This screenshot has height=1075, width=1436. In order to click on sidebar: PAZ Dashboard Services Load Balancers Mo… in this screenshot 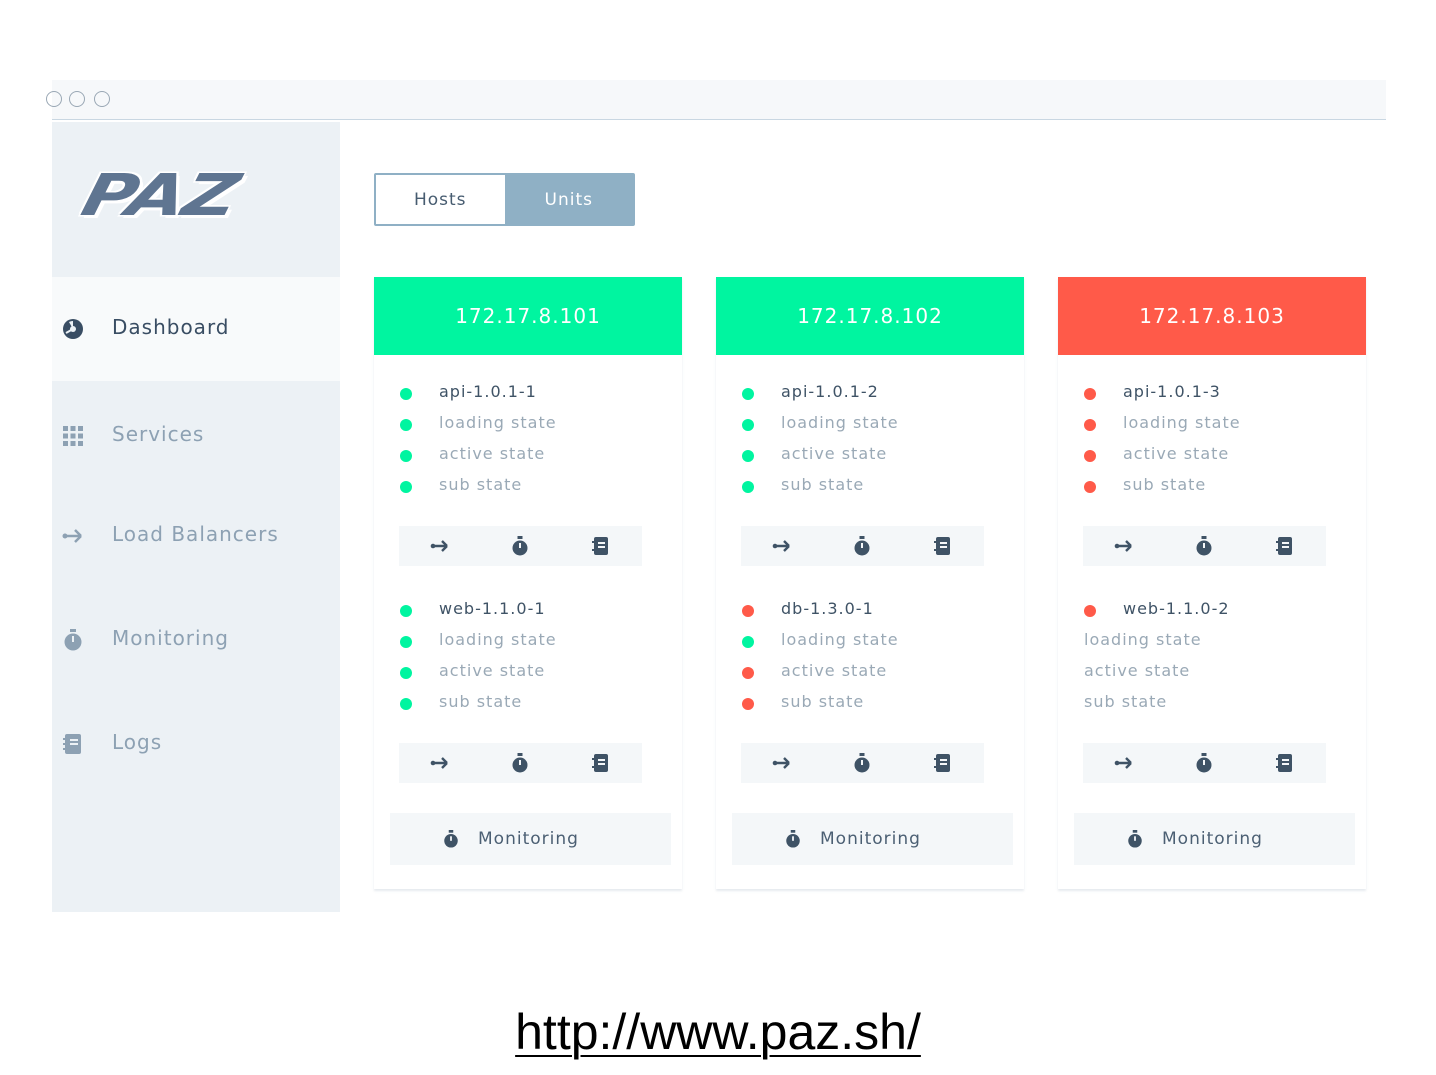, I will do `click(196, 517)`.